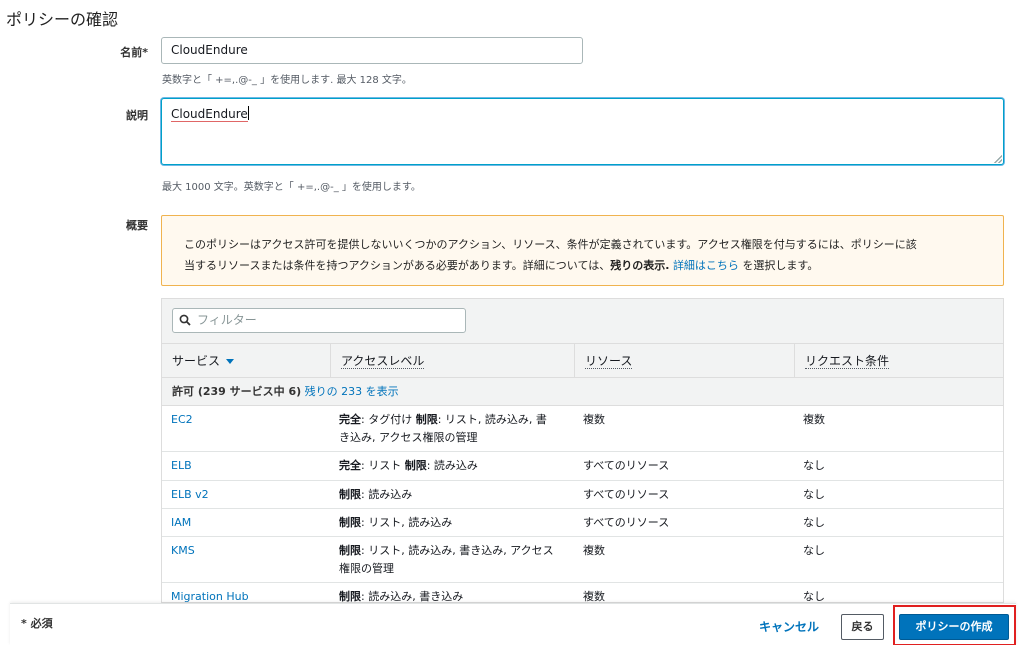 The height and width of the screenshot is (645, 1024). I want to click on description-label: 説明, so click(137, 115).